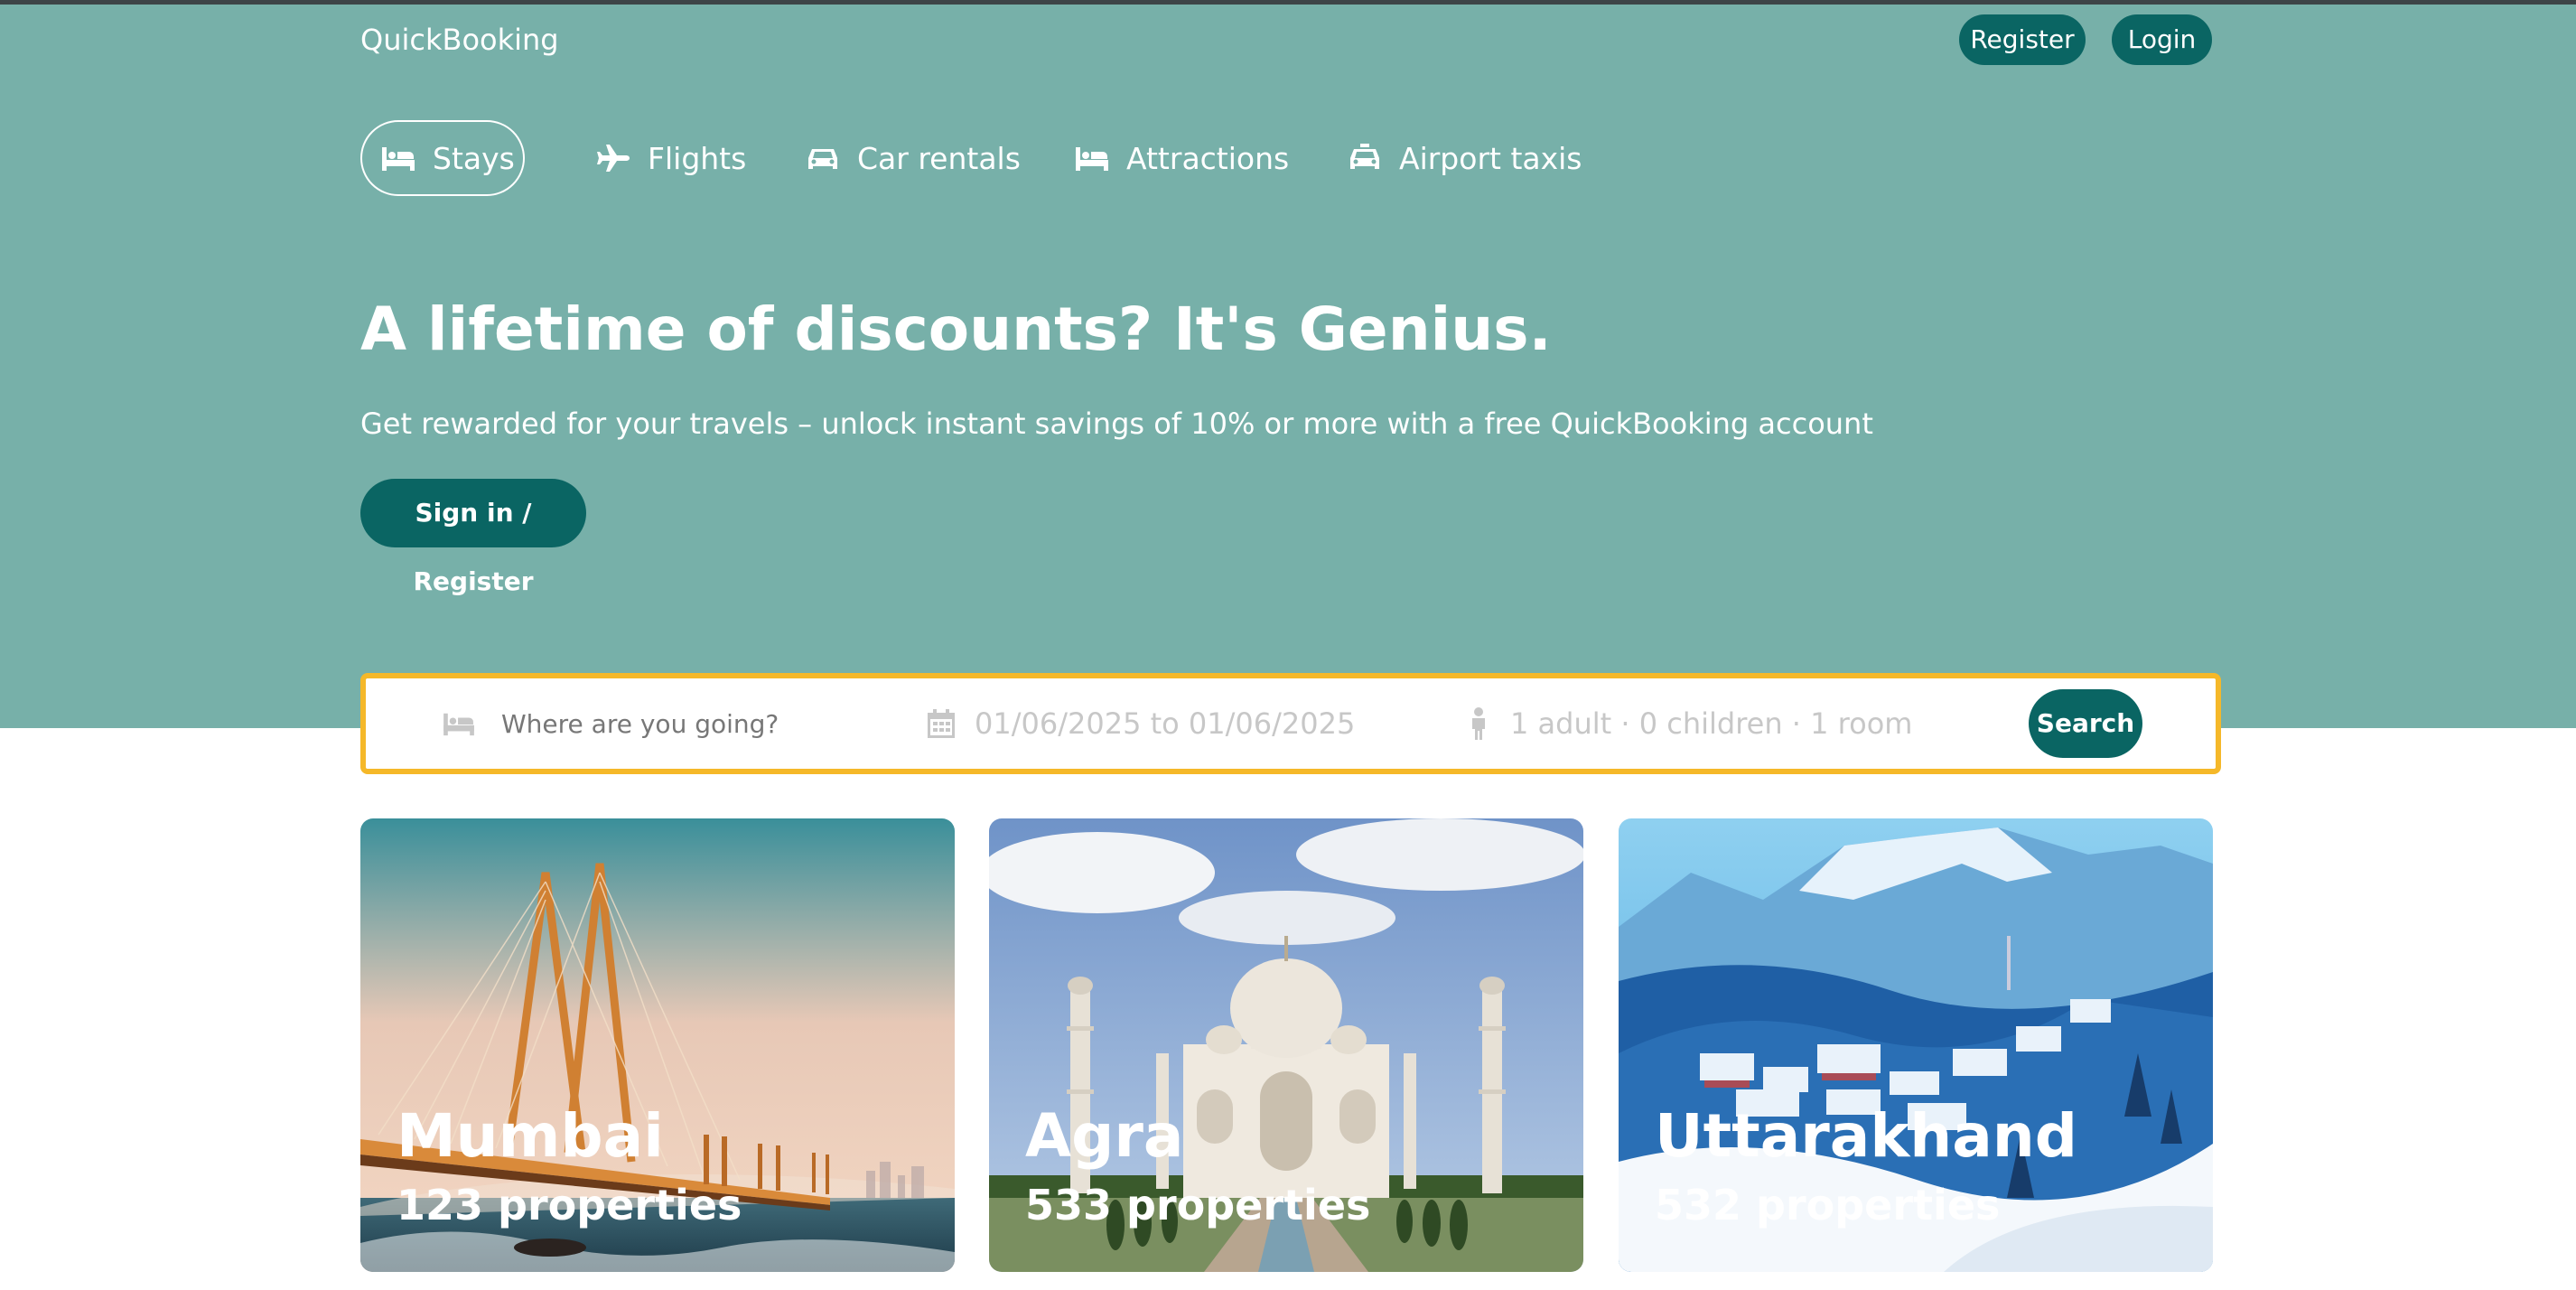 Image resolution: width=2576 pixels, height=1290 pixels. Describe the element at coordinates (459, 40) in the screenshot. I see `brand-logo: QuickBooking` at that location.